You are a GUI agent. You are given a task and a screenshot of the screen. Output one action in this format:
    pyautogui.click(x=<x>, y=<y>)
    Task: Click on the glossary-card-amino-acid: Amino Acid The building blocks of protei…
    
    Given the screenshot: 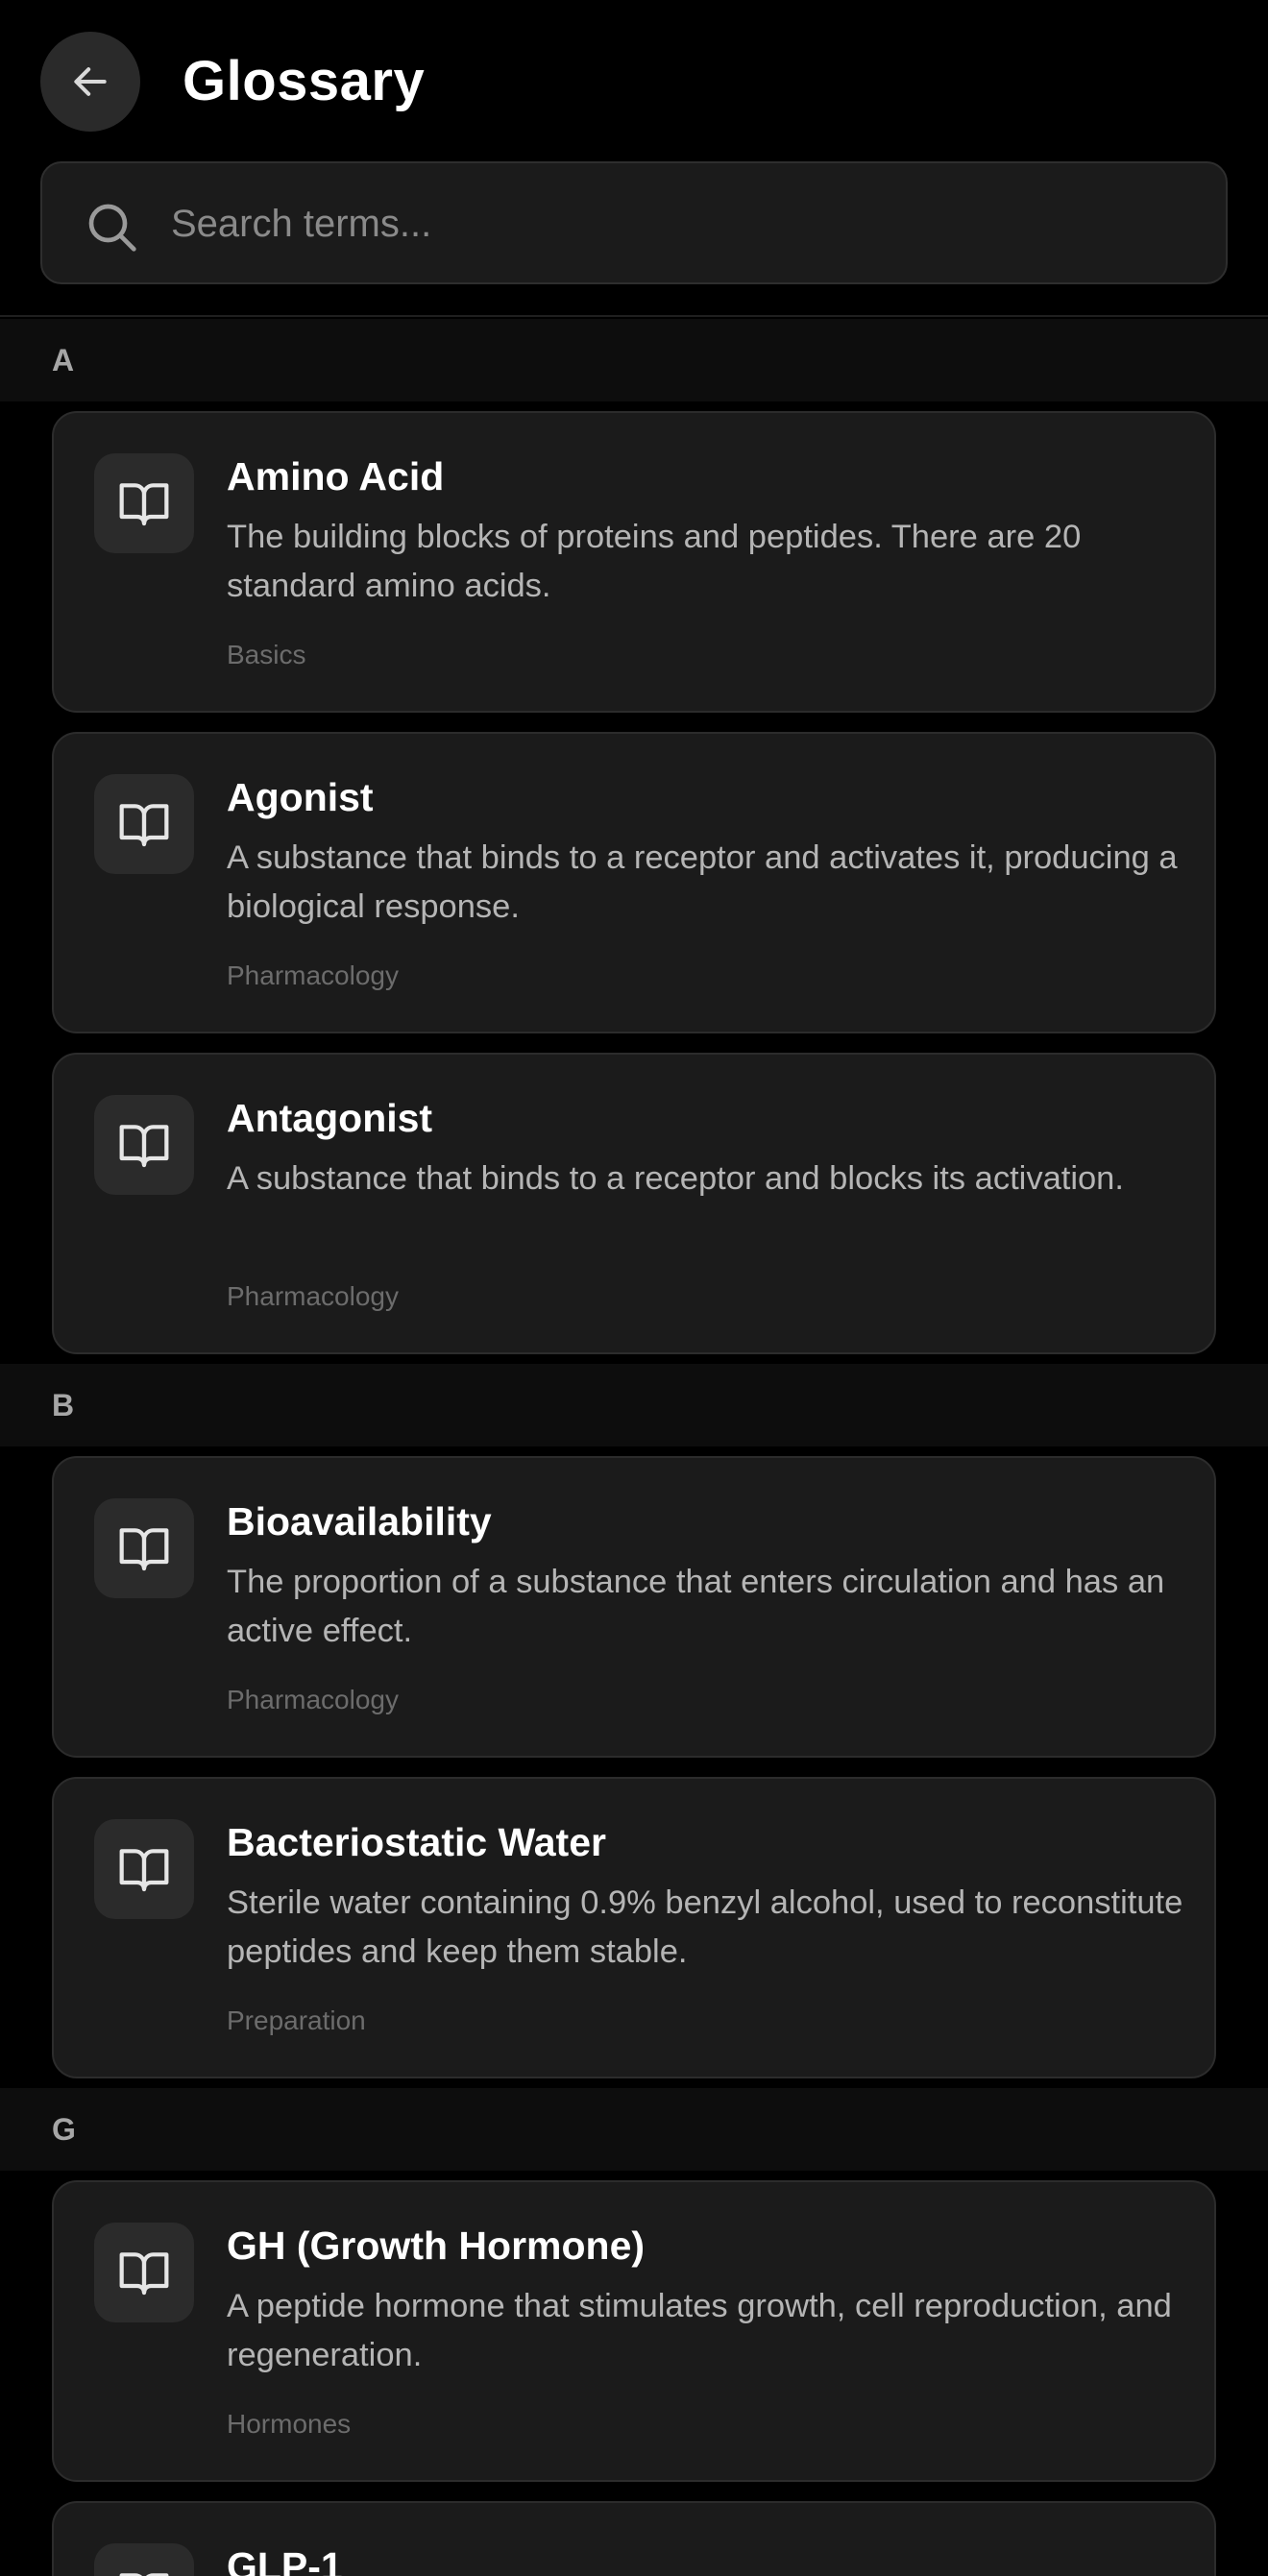 What is the action you would take?
    pyautogui.click(x=634, y=562)
    